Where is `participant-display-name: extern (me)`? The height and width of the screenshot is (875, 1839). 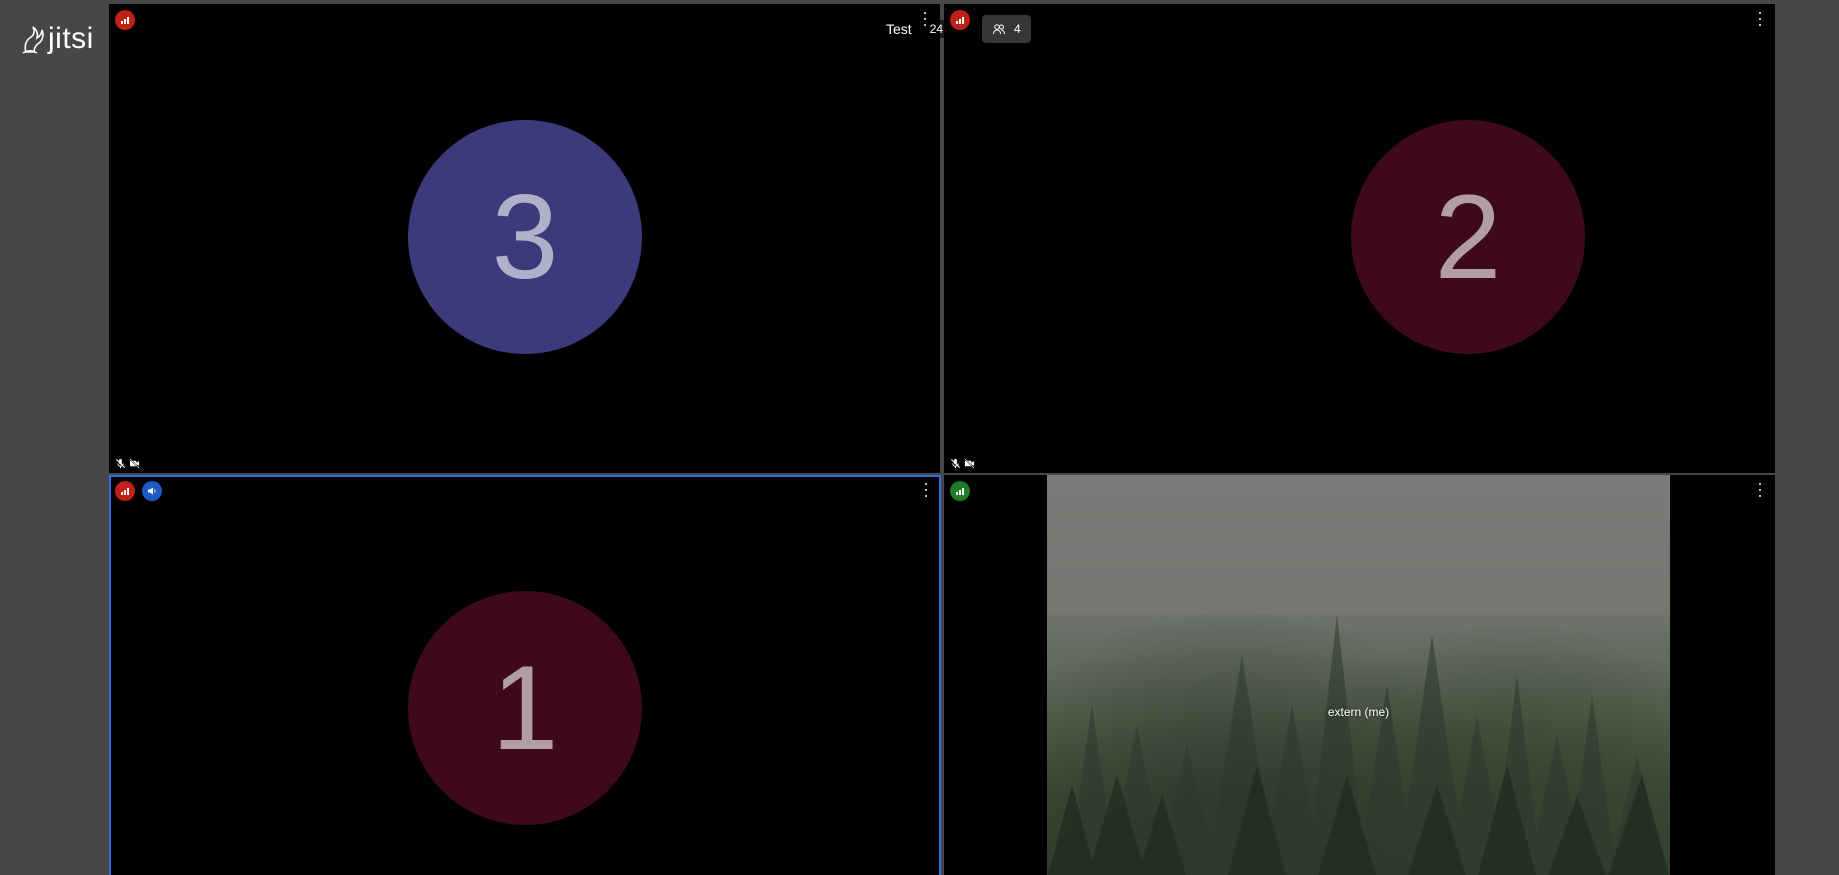
participant-display-name: extern (me) is located at coordinates (1358, 712).